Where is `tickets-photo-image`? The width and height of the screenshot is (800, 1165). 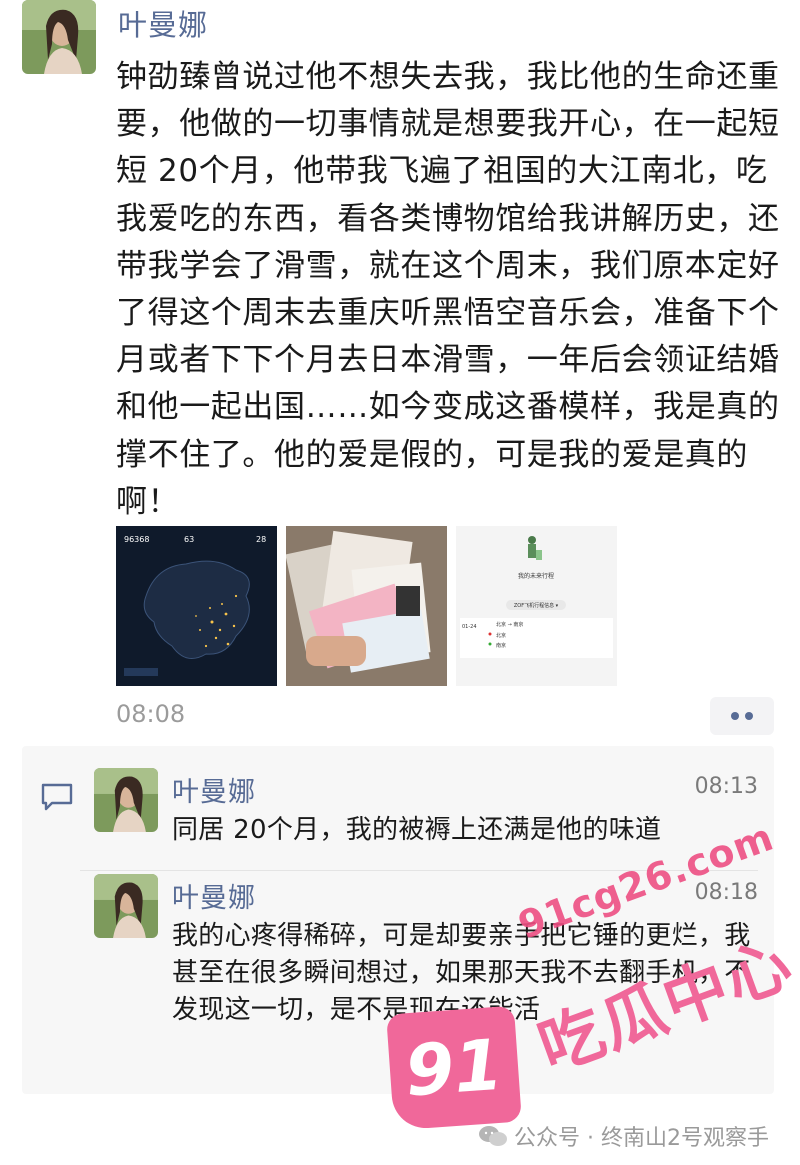
tickets-photo-image is located at coordinates (366, 606).